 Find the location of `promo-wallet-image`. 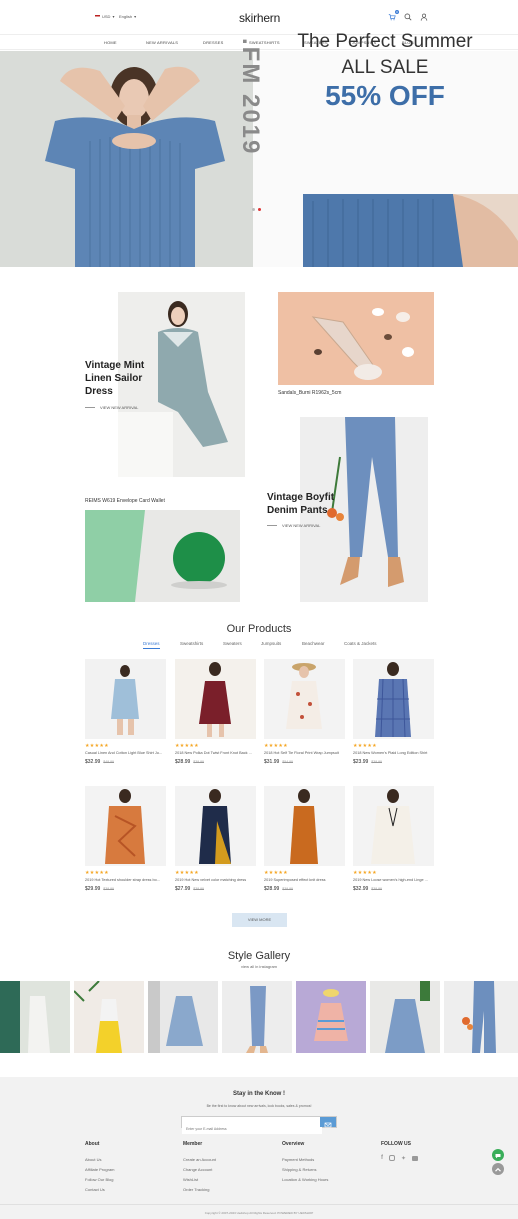

promo-wallet-image is located at coordinates (162, 556).